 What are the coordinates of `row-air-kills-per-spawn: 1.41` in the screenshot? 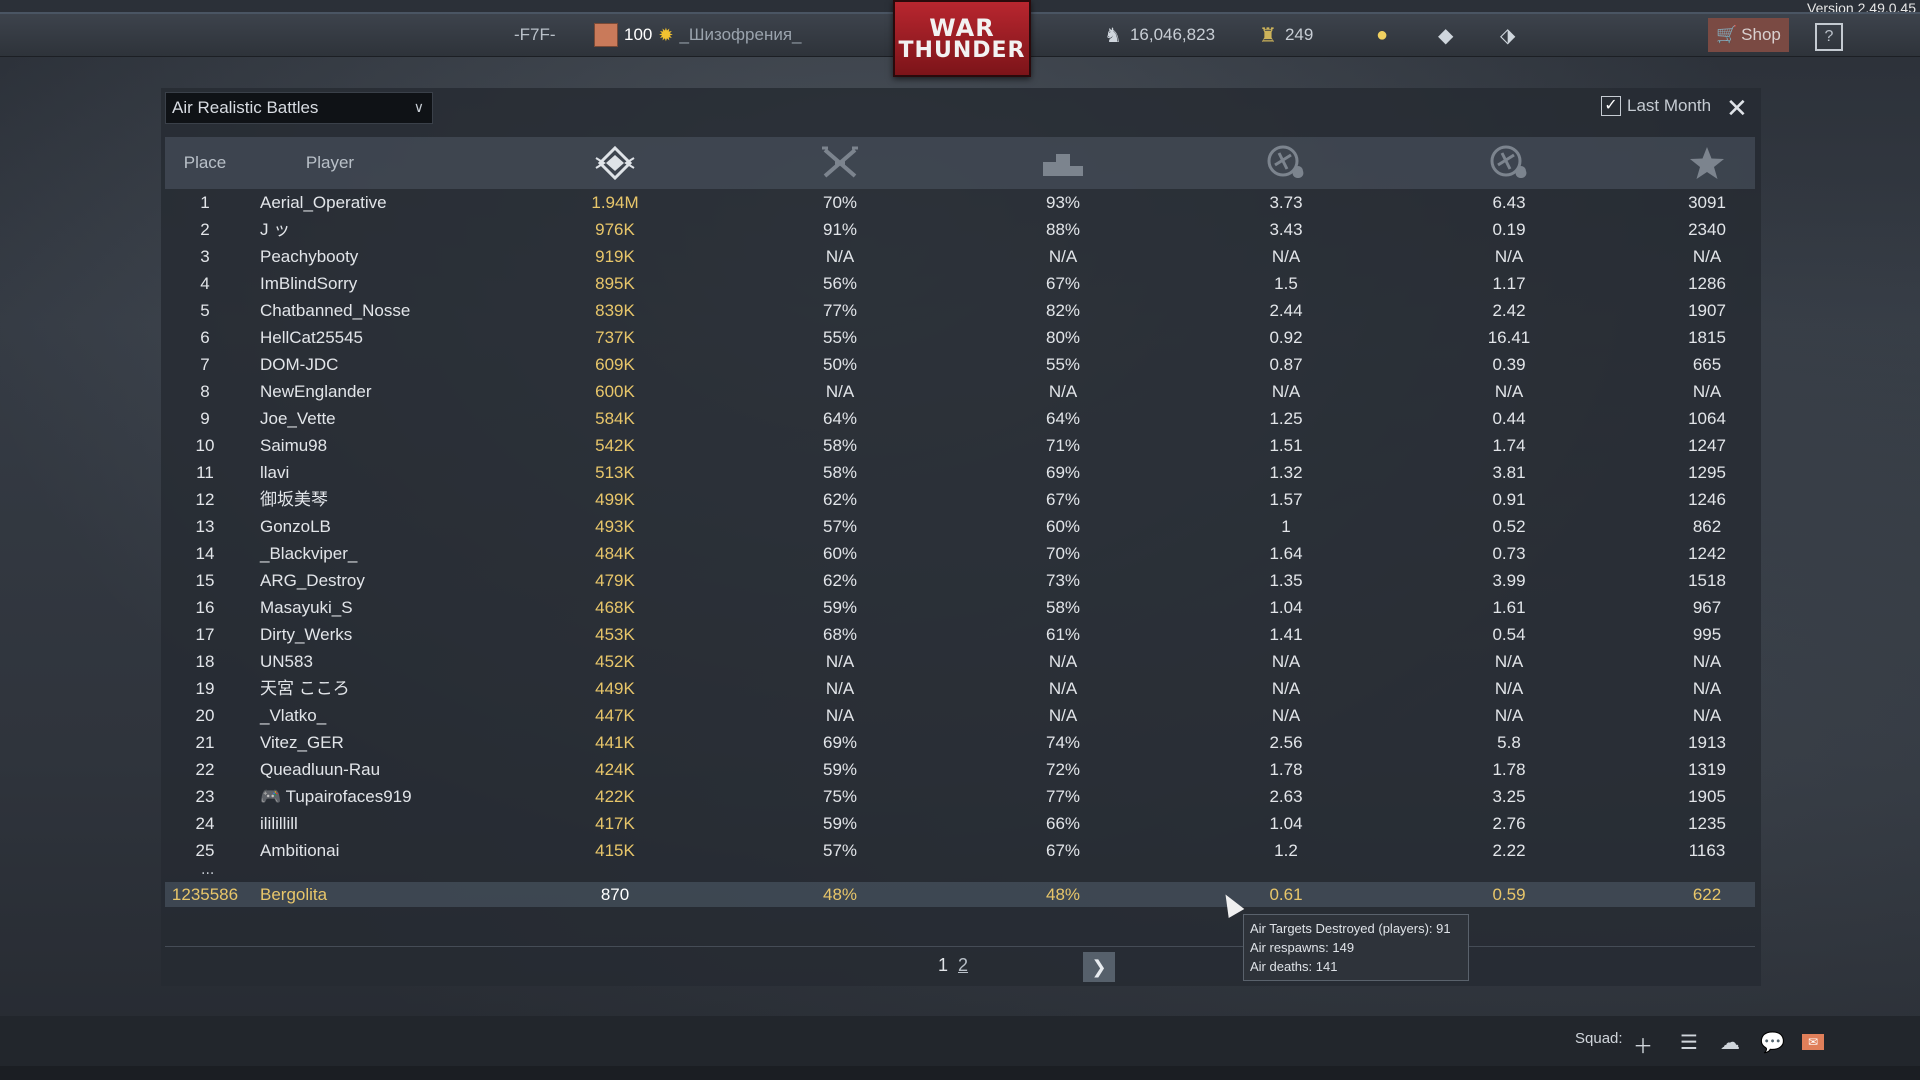 It's located at (1286, 634).